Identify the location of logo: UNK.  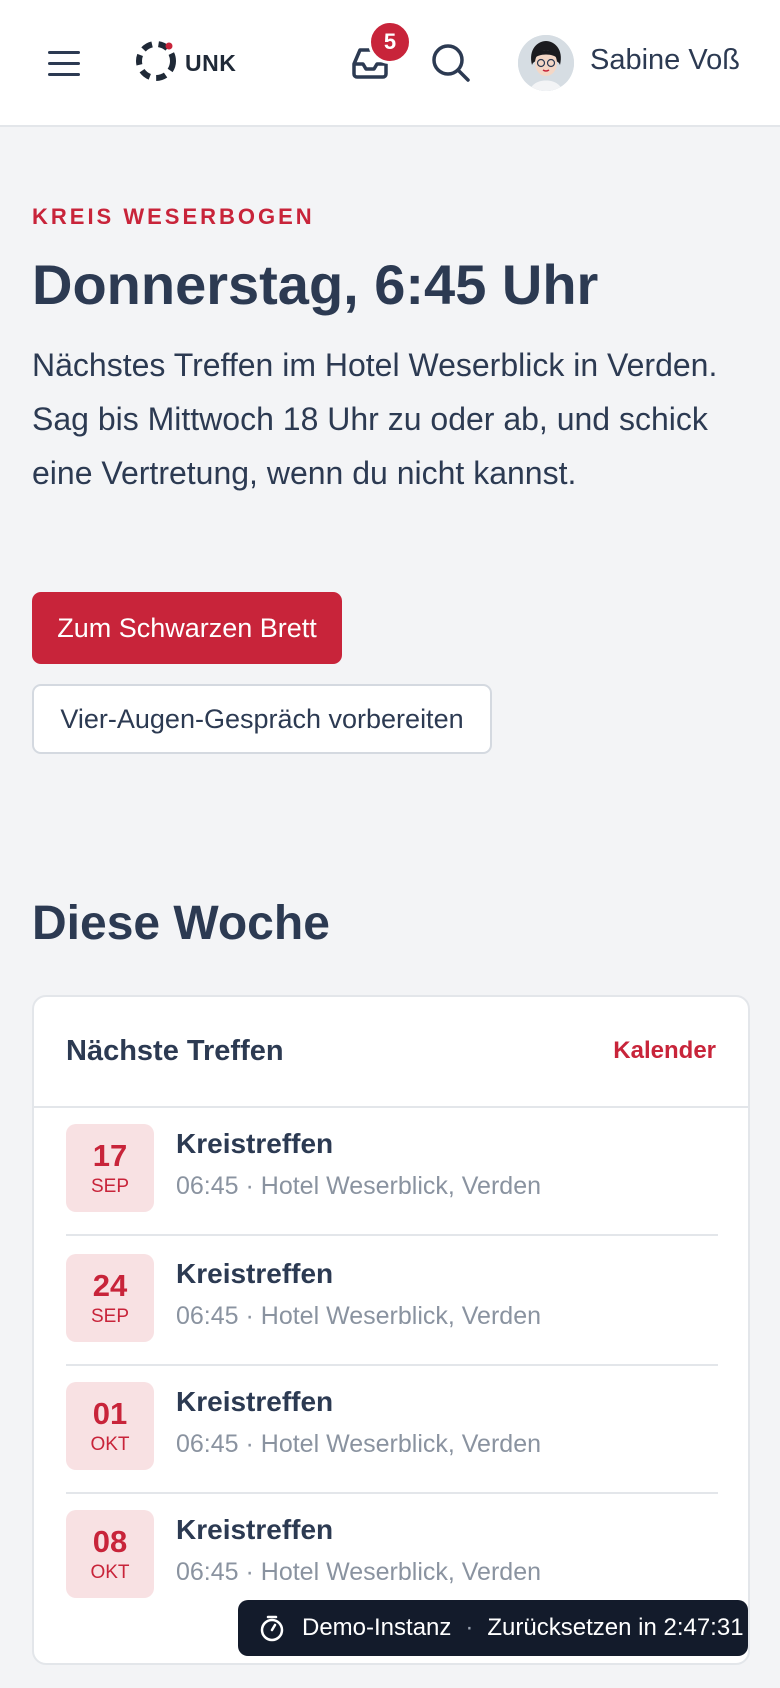
(184, 63).